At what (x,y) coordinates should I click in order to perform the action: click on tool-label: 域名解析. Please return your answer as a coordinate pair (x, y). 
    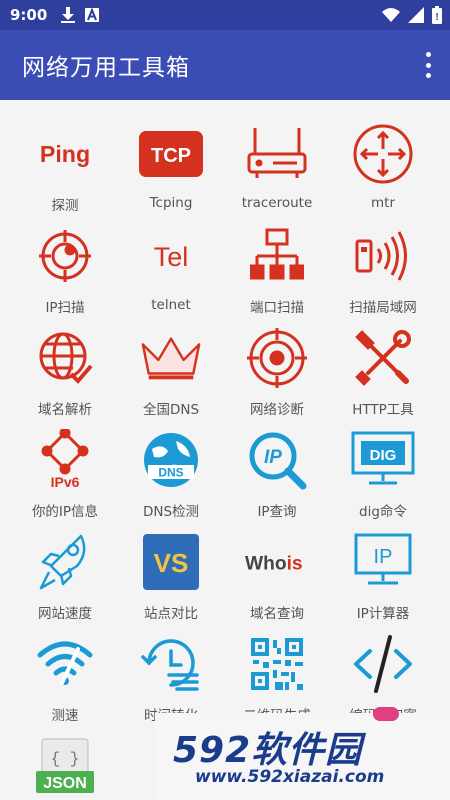
    Looking at the image, I should click on (65, 410).